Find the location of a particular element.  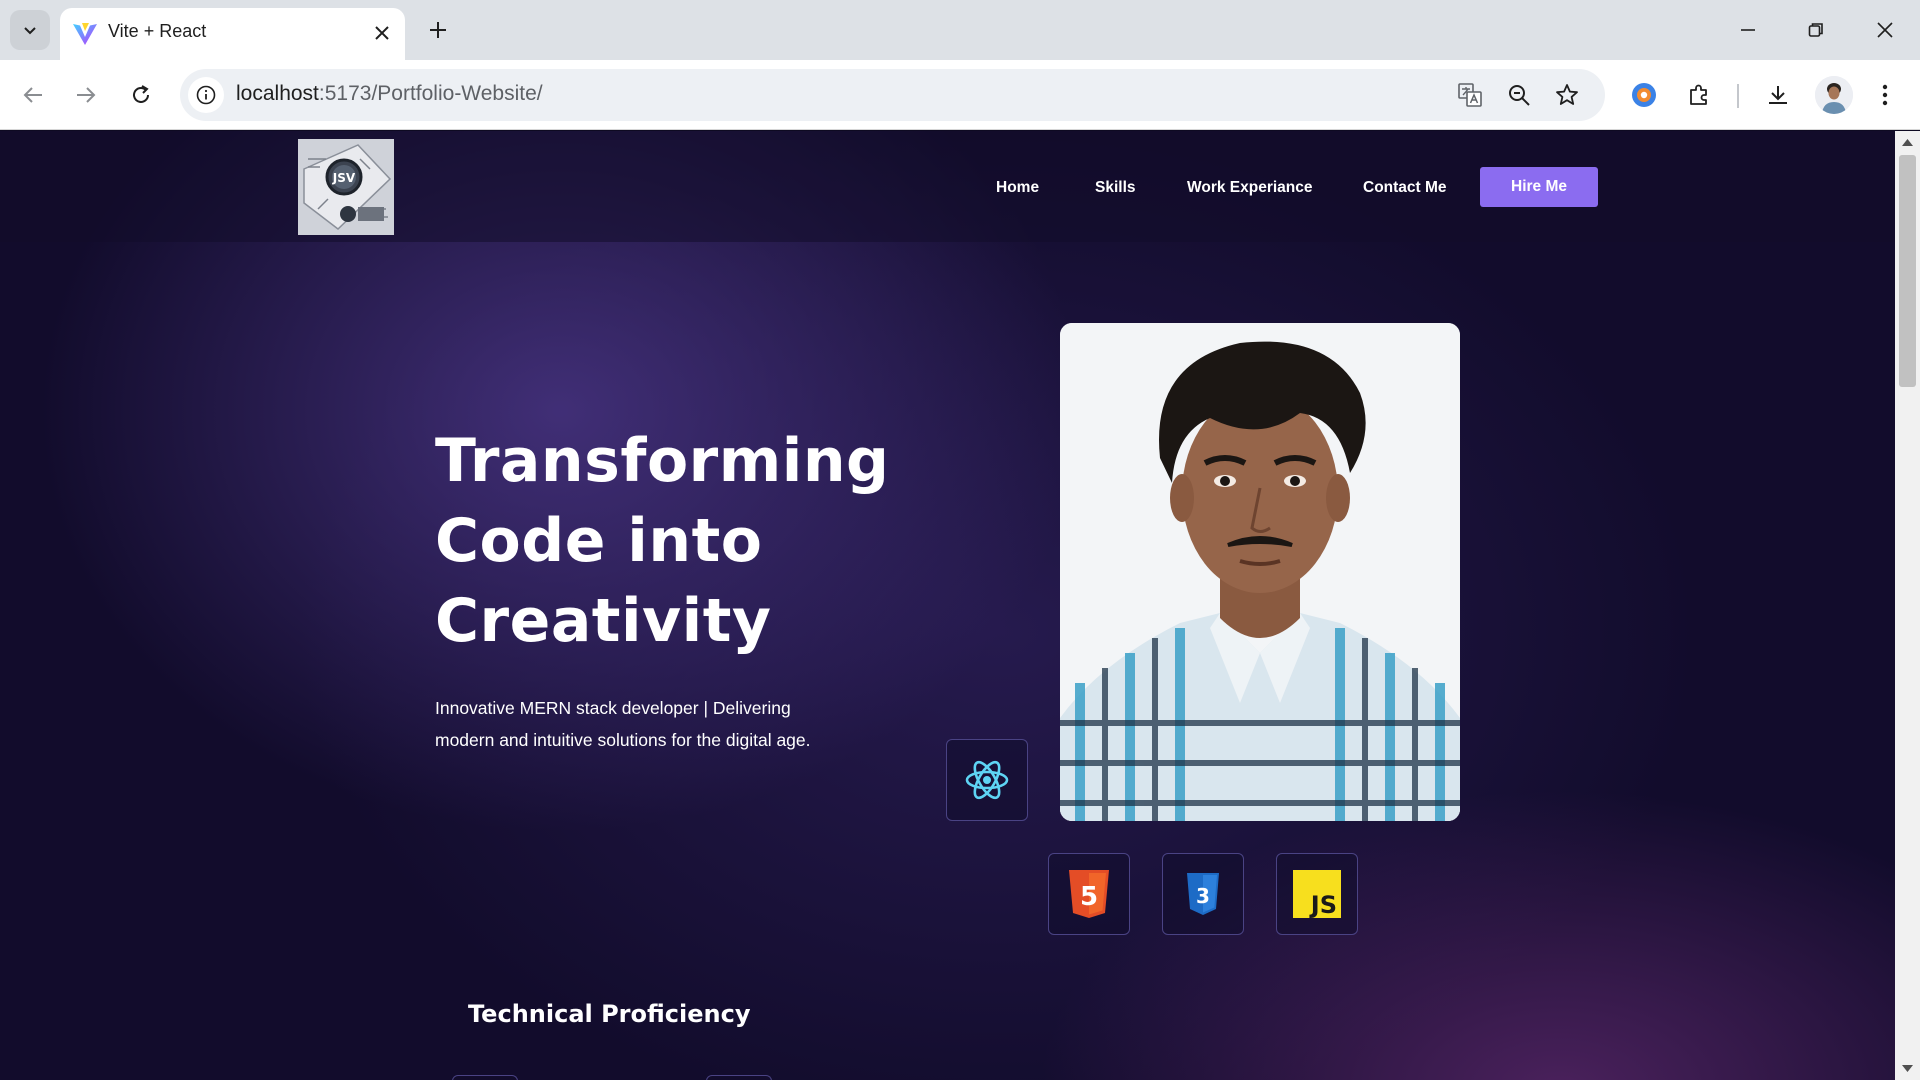

translate-button is located at coordinates (1470, 95).